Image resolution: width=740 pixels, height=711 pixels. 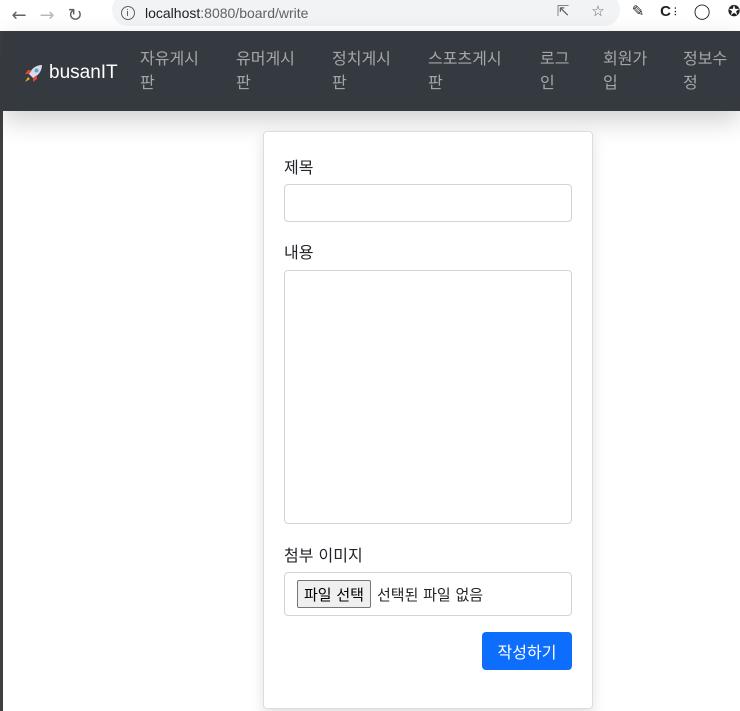 What do you see at coordinates (339, 82) in the screenshot?
I see `nav-politics-board-line2: 판` at bounding box center [339, 82].